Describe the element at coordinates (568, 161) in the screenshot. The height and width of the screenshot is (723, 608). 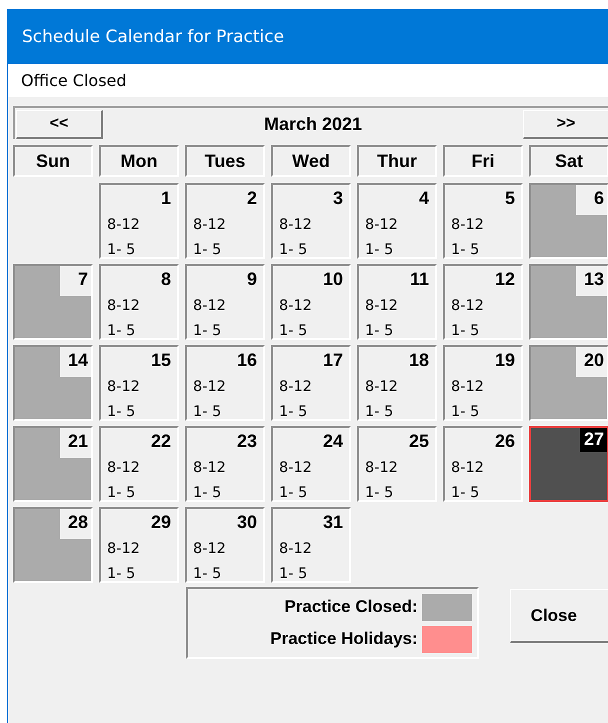
I see `weekday-header: Sat` at that location.